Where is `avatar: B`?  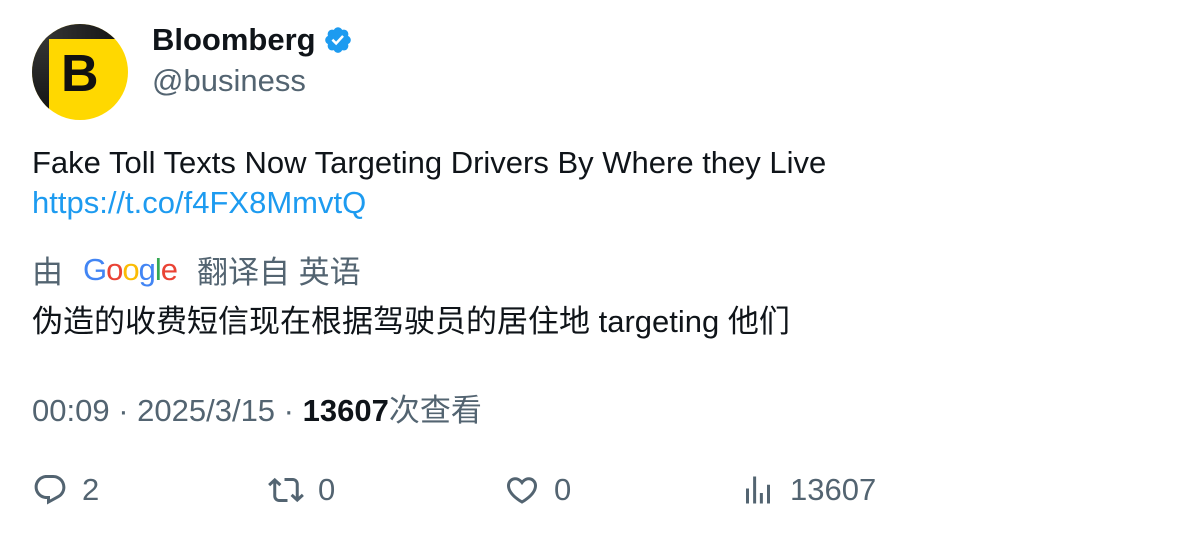
avatar: B is located at coordinates (80, 72).